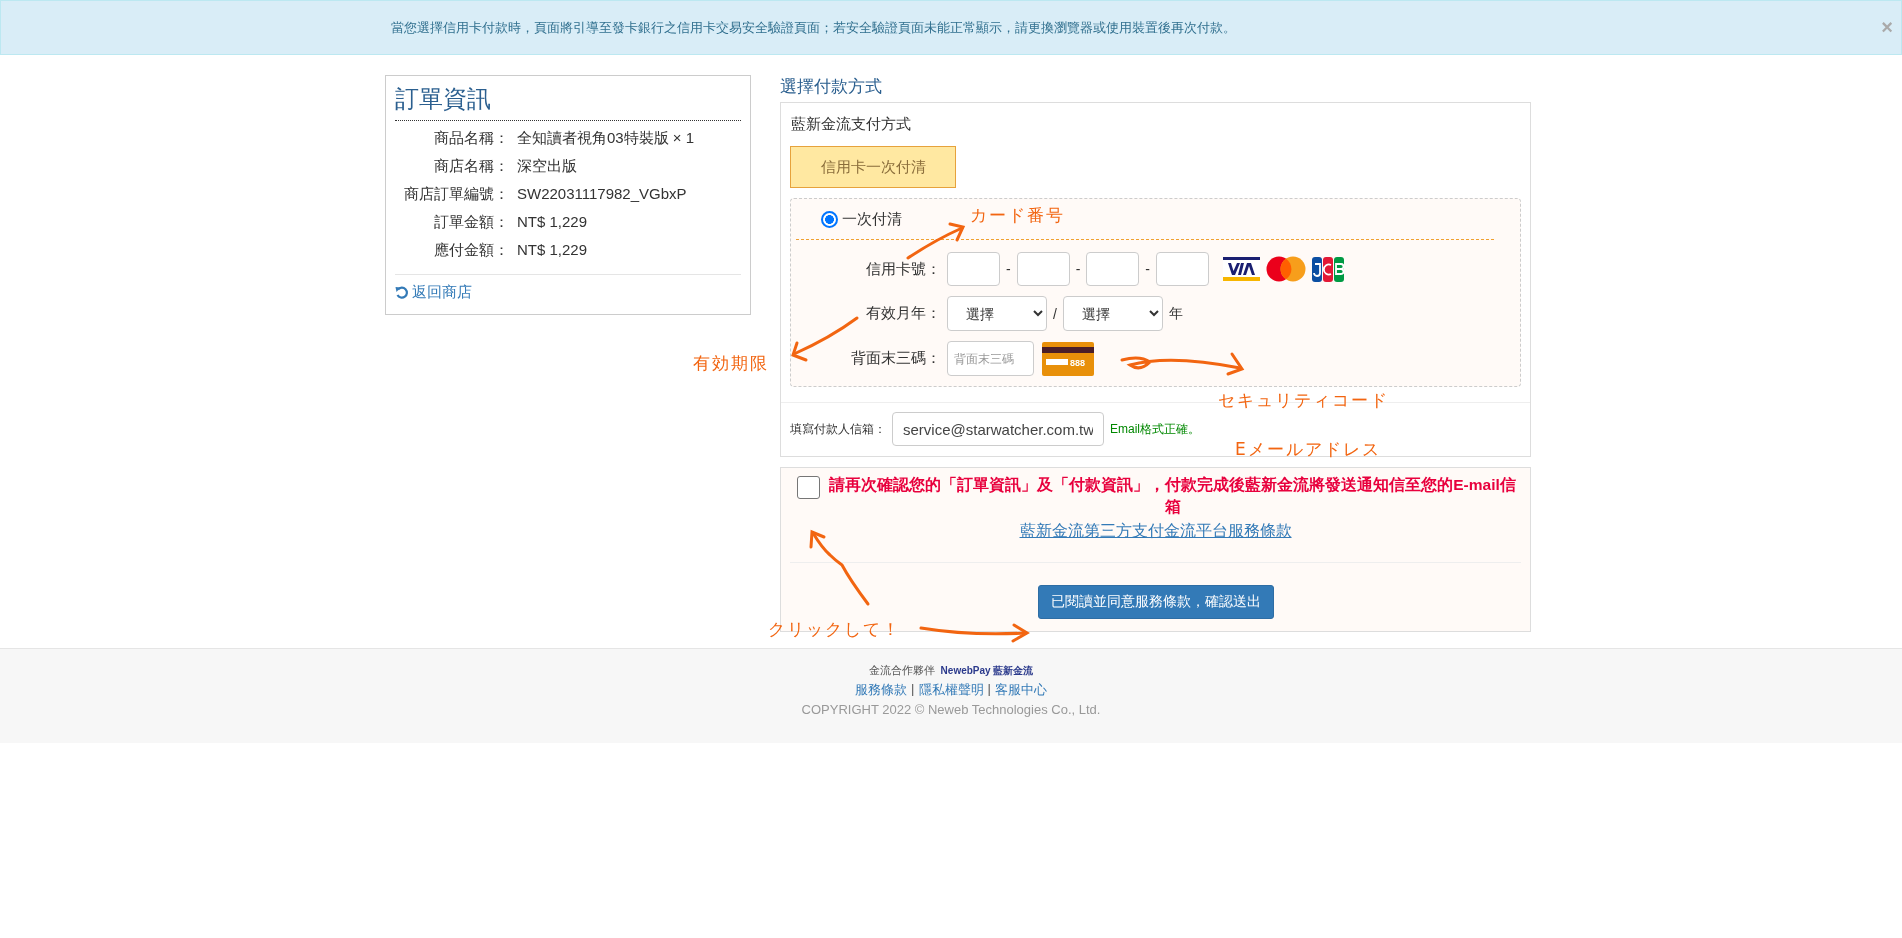  Describe the element at coordinates (1172, 496) in the screenshot. I see `confirm-notice: 請再次確認您的「訂單資訊」及「付款資訊」，付款完成後藍新金流將發送通知信至您的E-mail信箱` at that location.